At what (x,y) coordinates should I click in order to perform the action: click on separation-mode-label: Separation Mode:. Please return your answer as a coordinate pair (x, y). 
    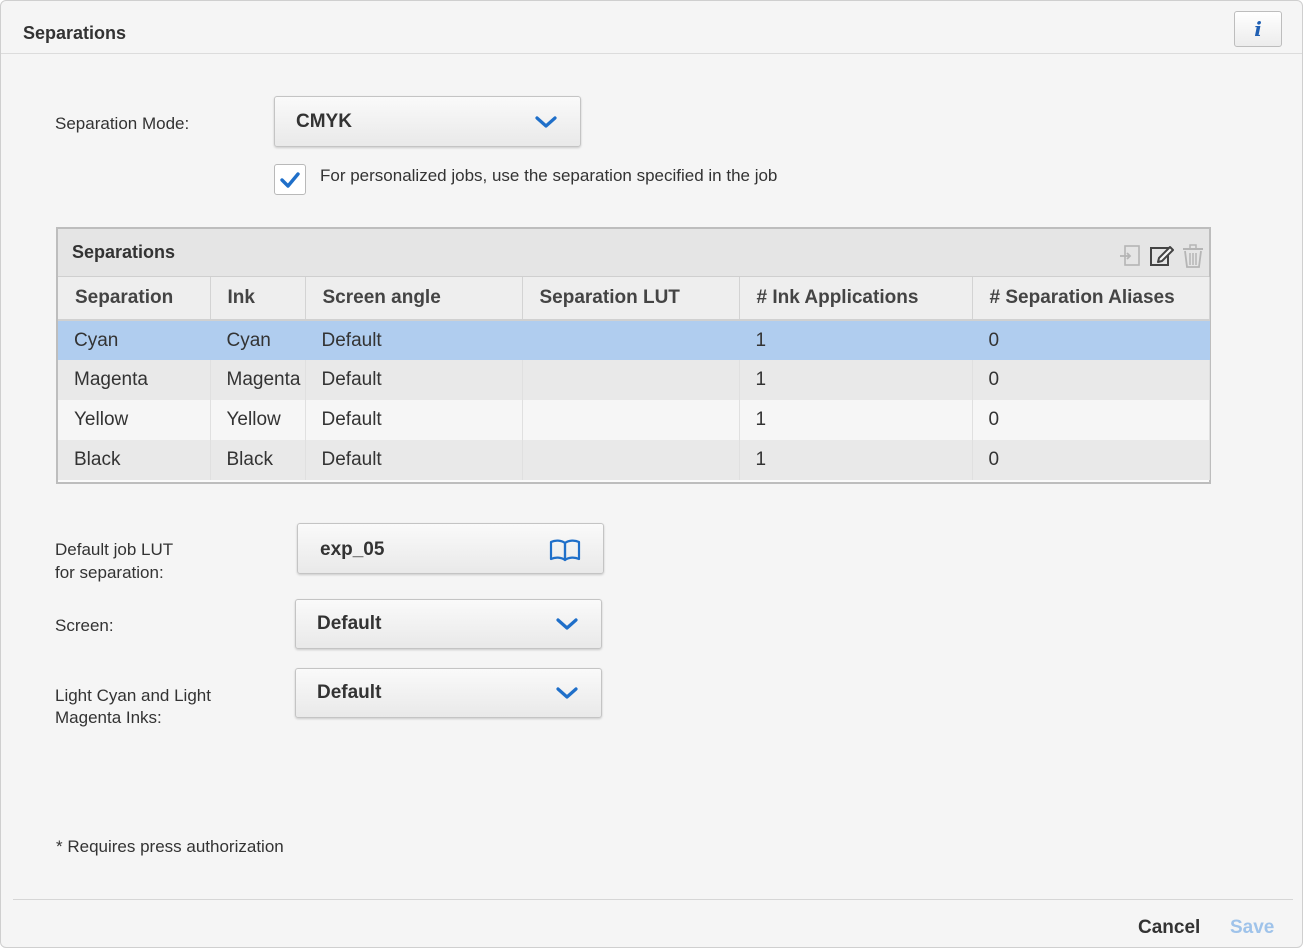
    Looking at the image, I should click on (122, 123).